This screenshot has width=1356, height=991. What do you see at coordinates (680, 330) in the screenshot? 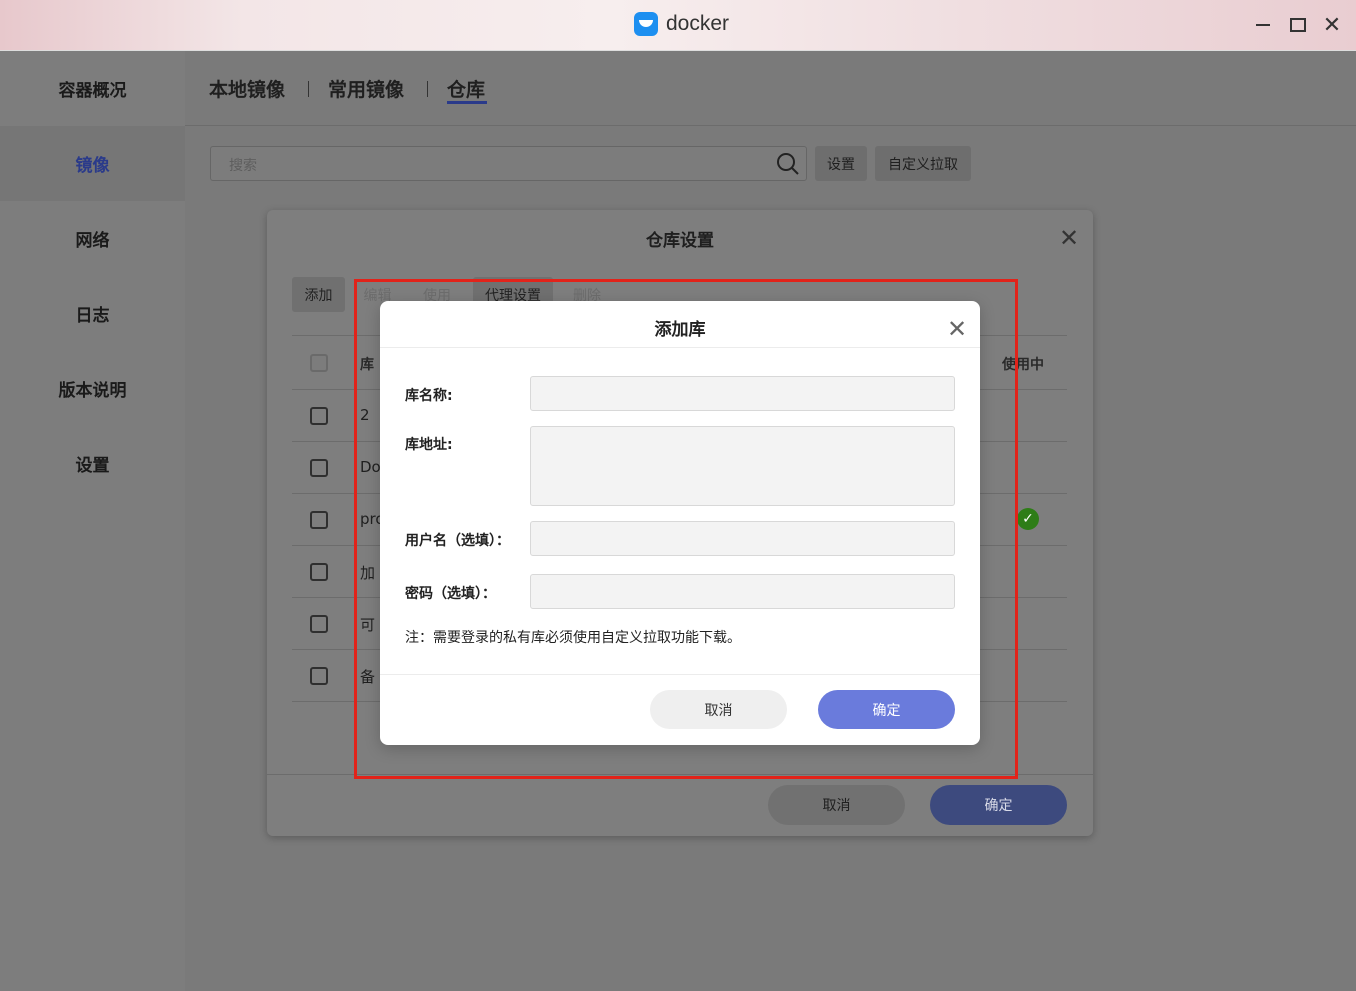
I see `dialog-title: 添加库` at bounding box center [680, 330].